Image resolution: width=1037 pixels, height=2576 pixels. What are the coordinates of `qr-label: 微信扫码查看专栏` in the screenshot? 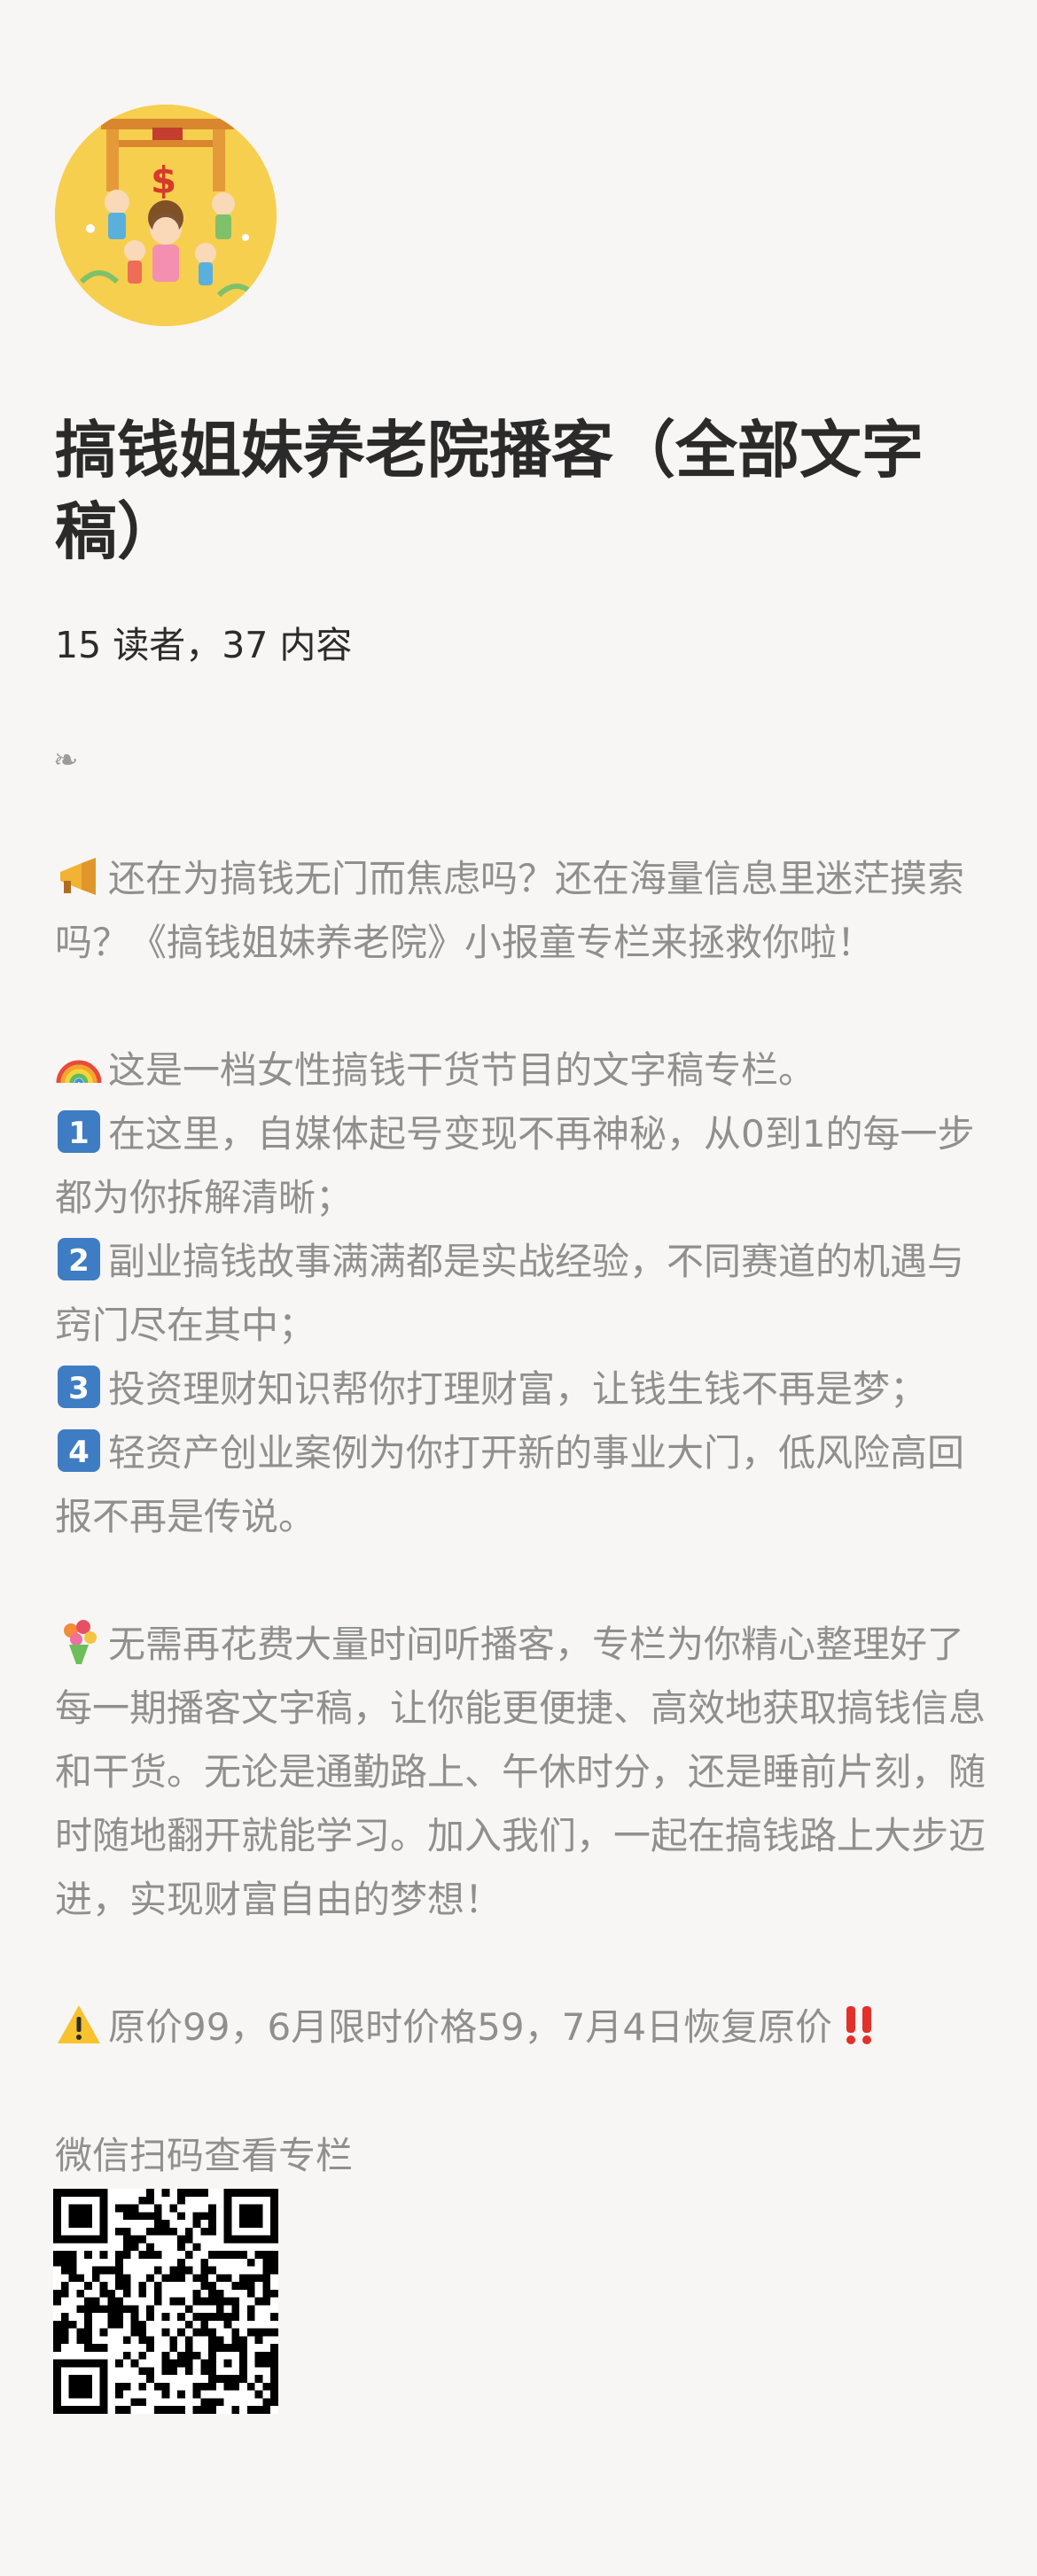 It's located at (204, 2155).